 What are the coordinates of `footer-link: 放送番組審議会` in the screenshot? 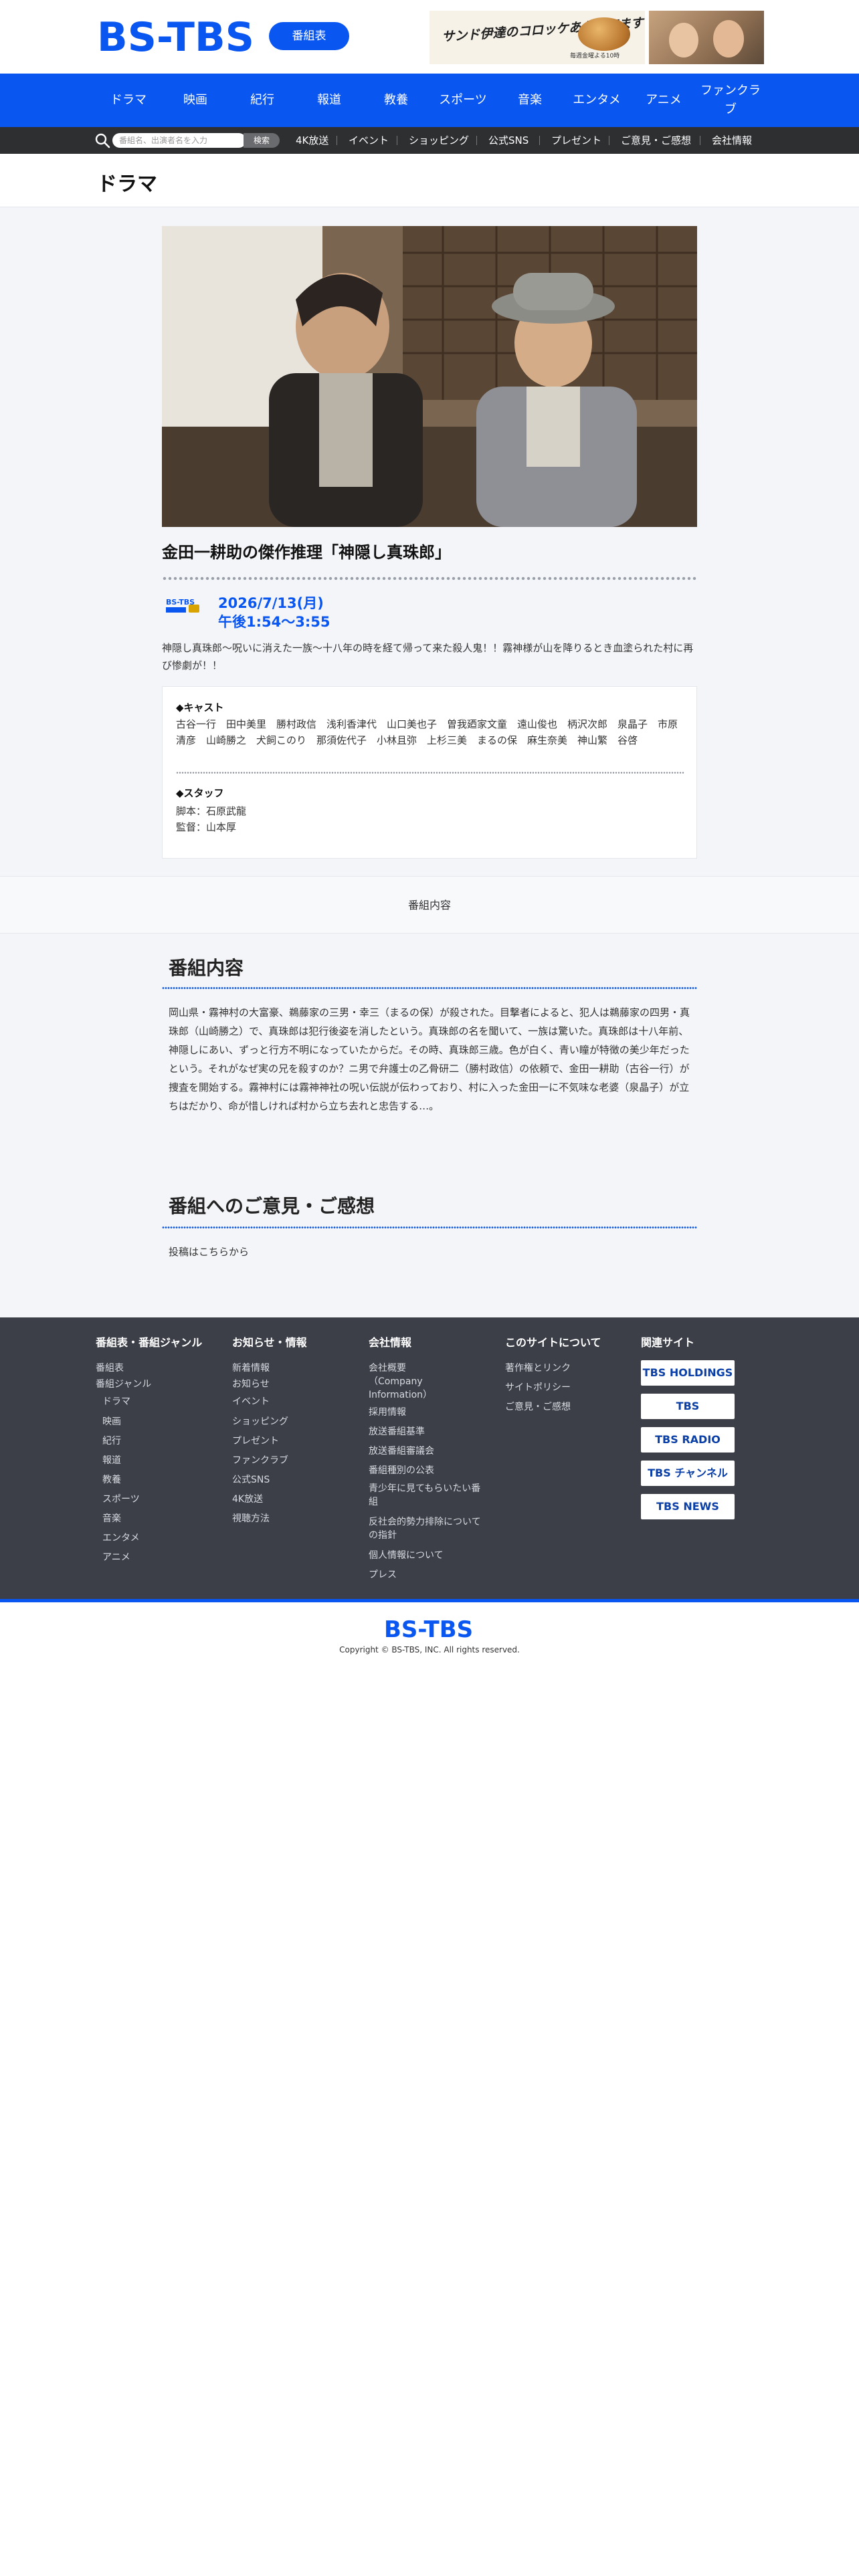 It's located at (401, 1451).